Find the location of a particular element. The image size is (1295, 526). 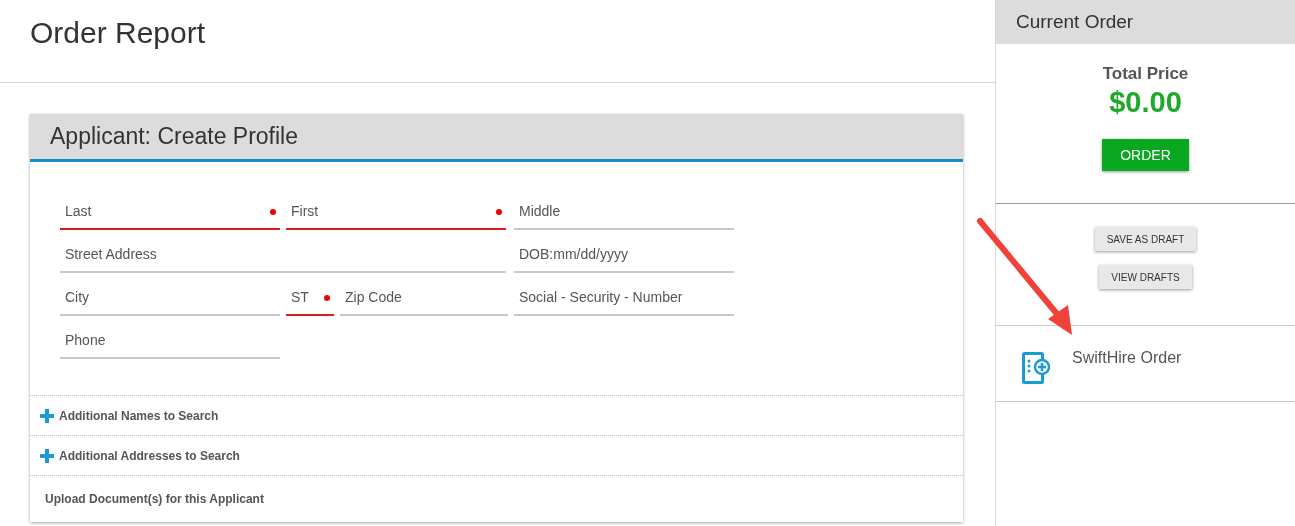

input-field: Street Address is located at coordinates (283, 255).